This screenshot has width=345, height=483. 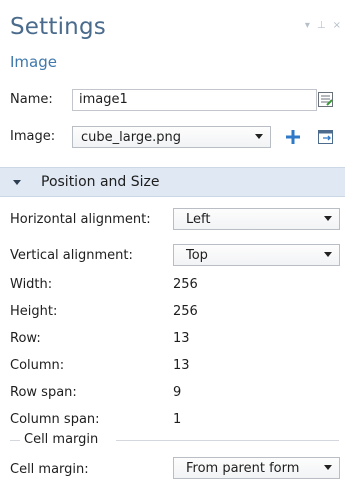 What do you see at coordinates (256, 219) in the screenshot?
I see `horizontal-alignment-select: Left` at bounding box center [256, 219].